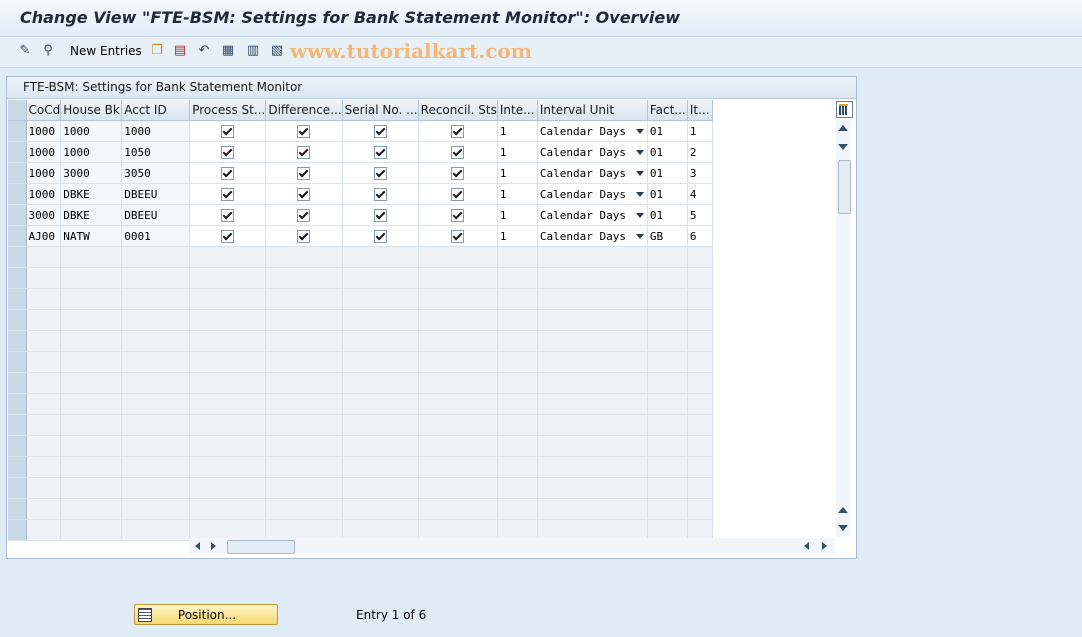 The image size is (1082, 637). Describe the element at coordinates (44, 110) in the screenshot. I see `column-header: CoCd` at that location.